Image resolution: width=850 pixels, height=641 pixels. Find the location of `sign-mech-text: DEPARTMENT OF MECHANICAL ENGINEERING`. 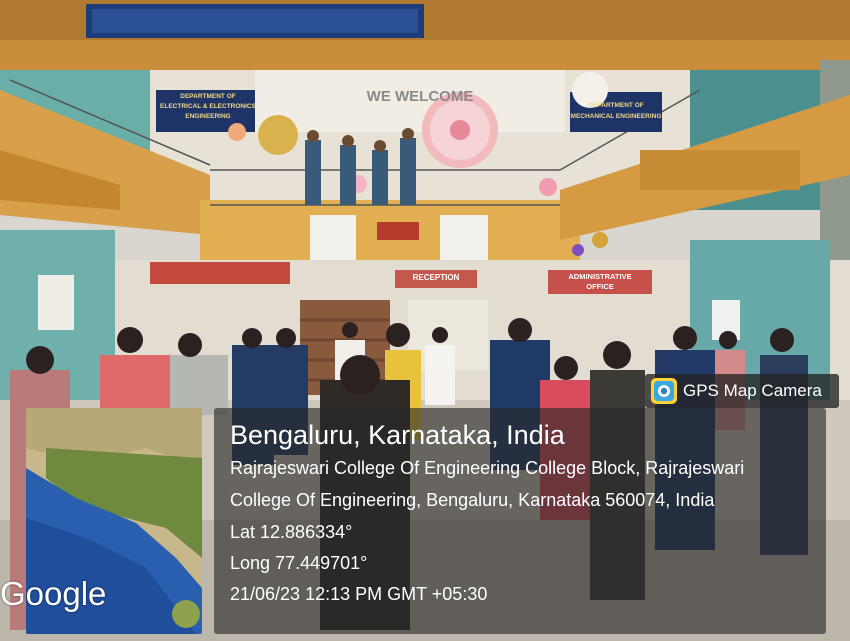

sign-mech-text: DEPARTMENT OF MECHANICAL ENGINEERING is located at coordinates (616, 111).